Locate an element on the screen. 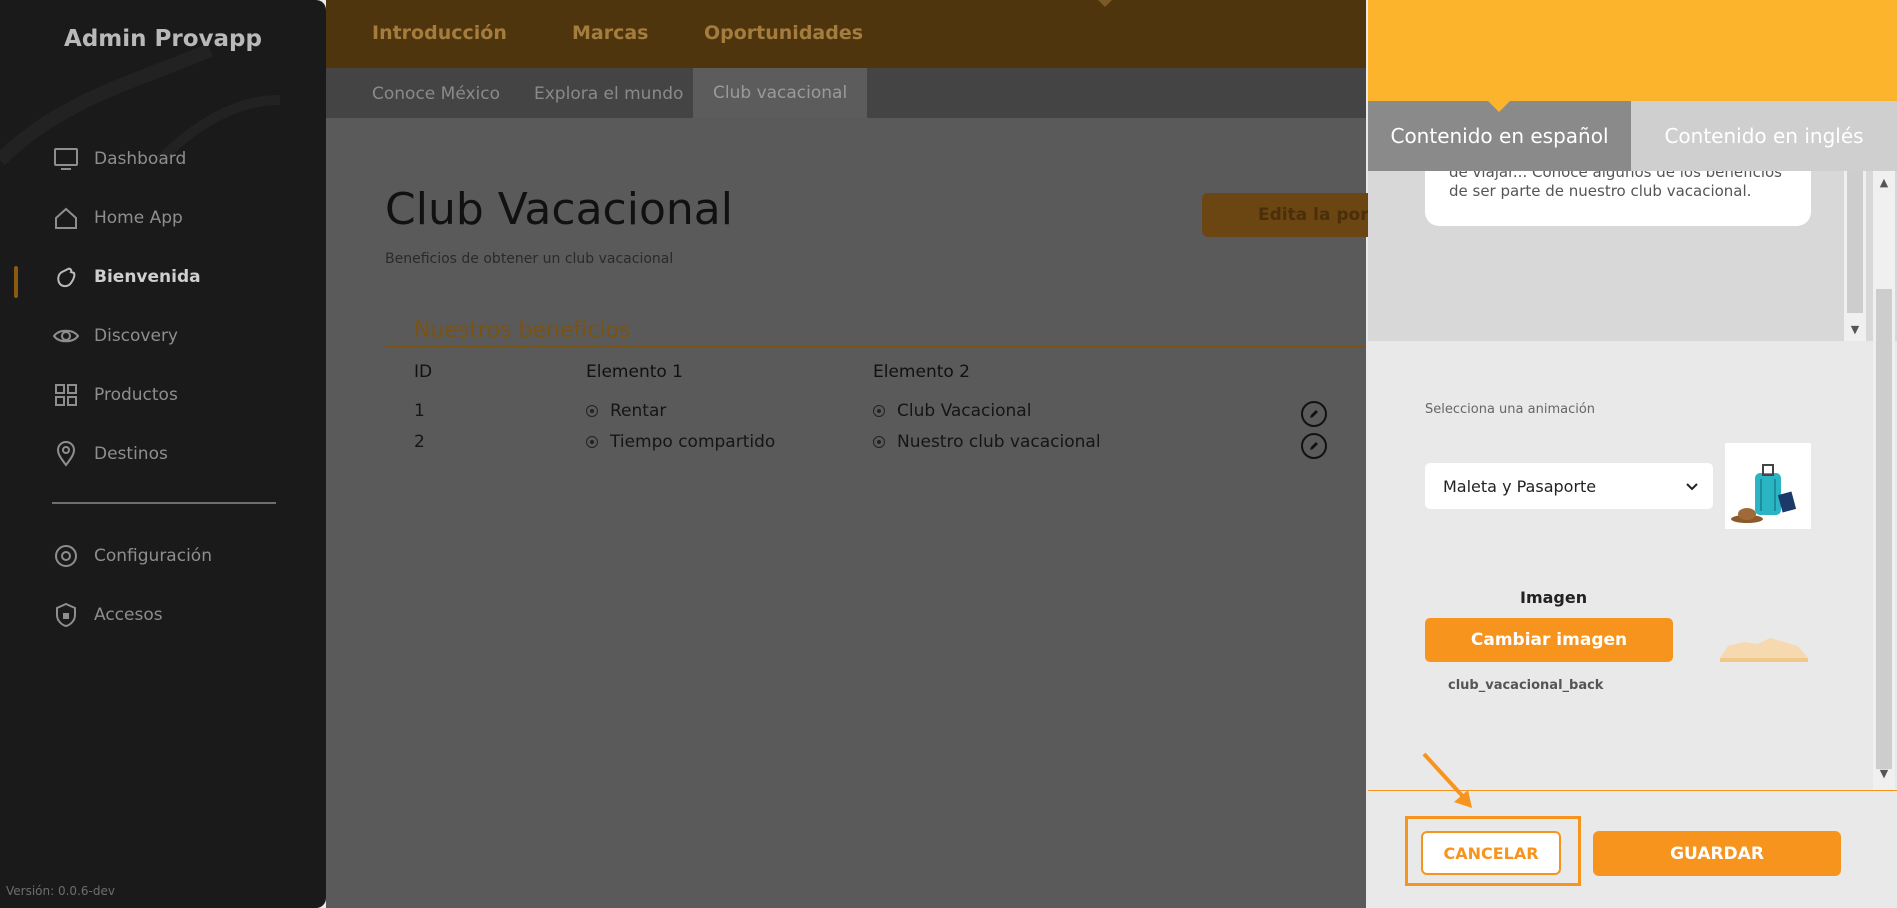 The image size is (1897, 908). editor-line: de ser parte de nuestro club vacacional. is located at coordinates (1600, 191).